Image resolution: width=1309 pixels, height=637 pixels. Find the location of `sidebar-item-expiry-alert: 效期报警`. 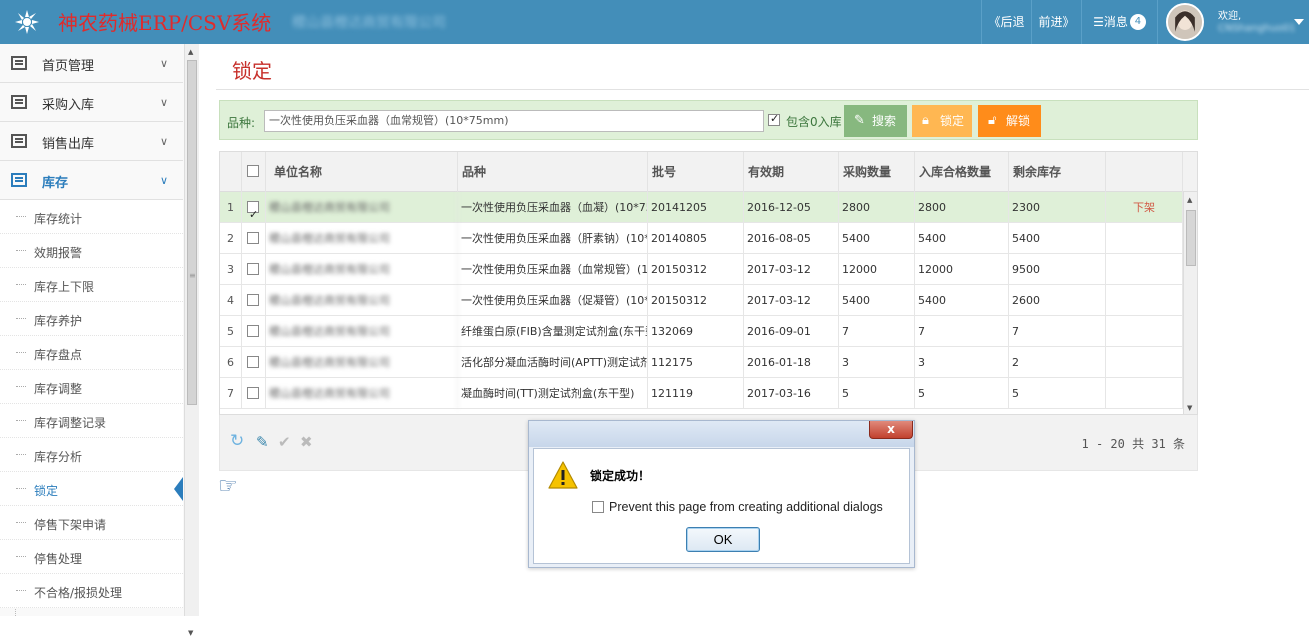

sidebar-item-expiry-alert: 效期报警 is located at coordinates (91, 251).